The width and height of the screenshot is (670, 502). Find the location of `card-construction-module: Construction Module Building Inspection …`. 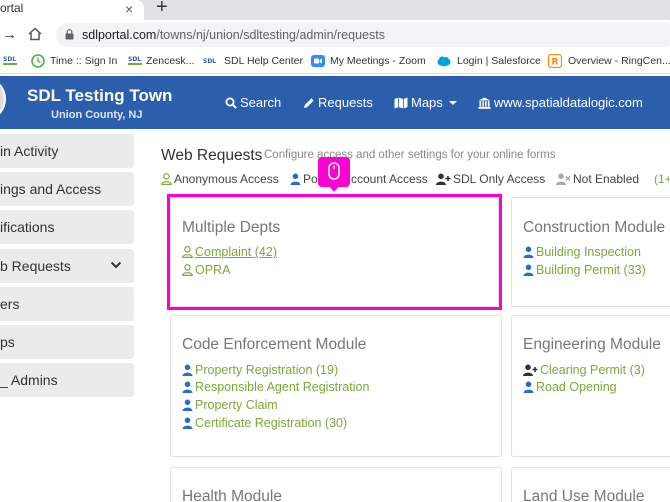

card-construction-module: Construction Module Building Inspection … is located at coordinates (590, 252).